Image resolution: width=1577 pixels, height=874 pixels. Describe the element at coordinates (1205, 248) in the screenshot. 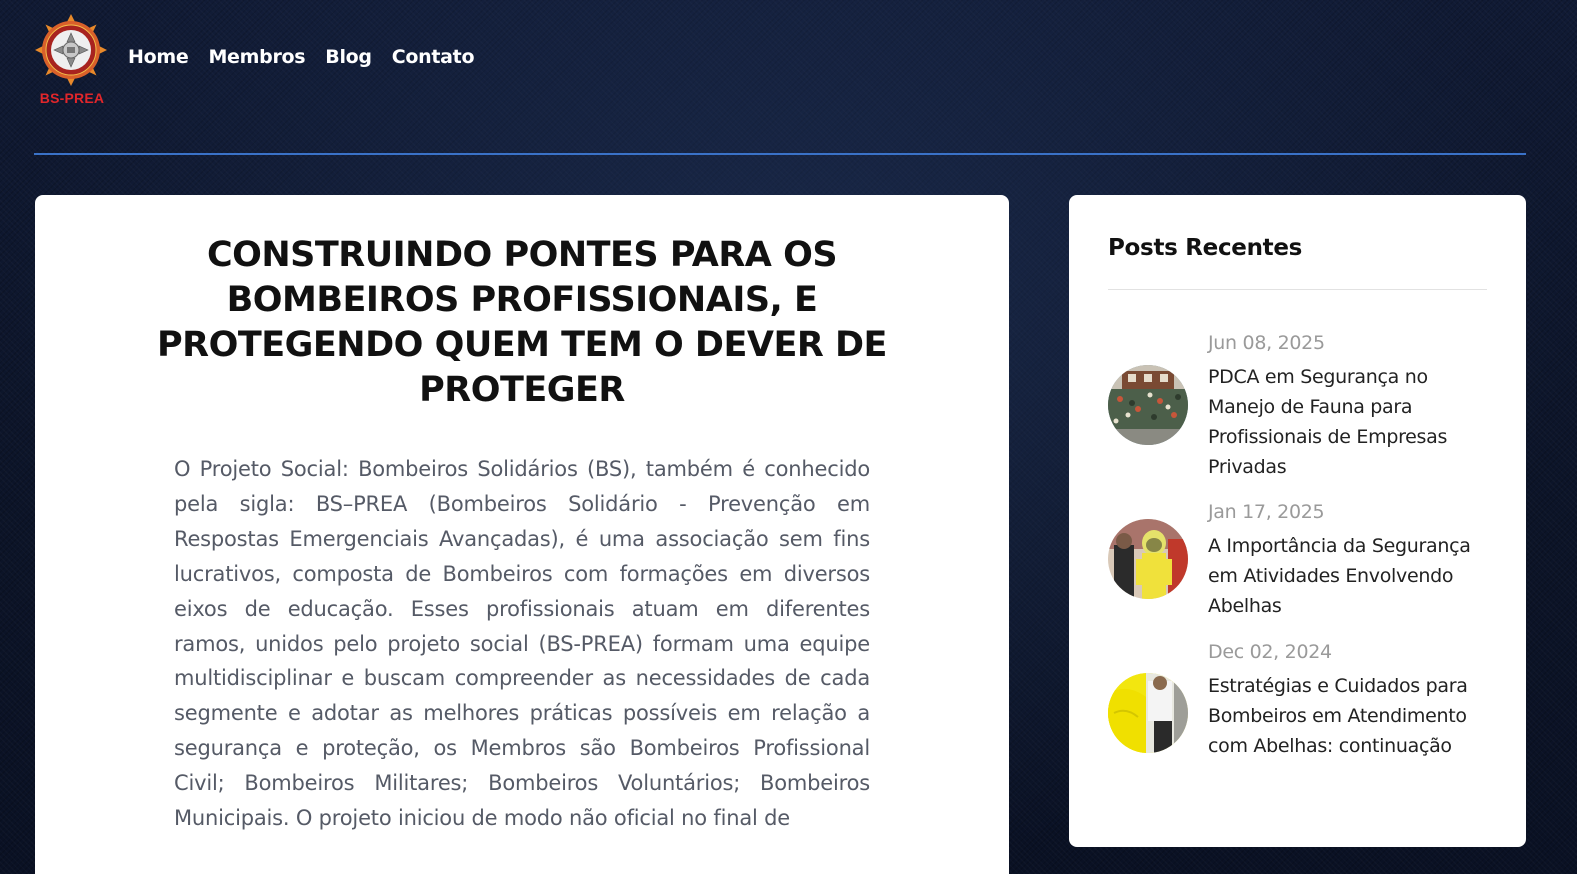

I see `sidebar-title: Posts Recentes` at that location.